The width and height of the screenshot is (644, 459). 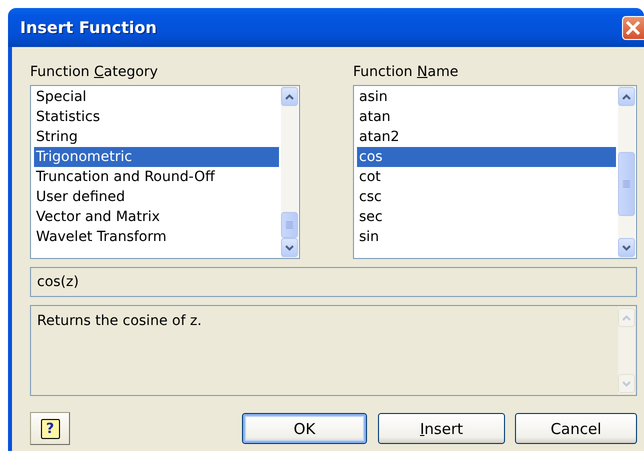 I want to click on list-item: cos, so click(x=486, y=157).